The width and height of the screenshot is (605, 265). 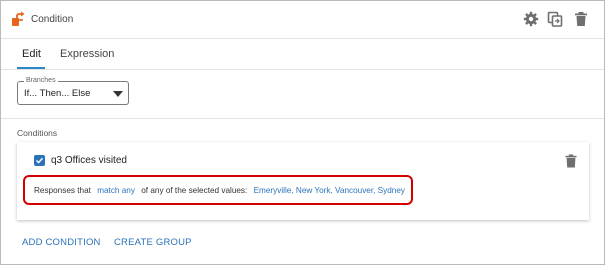 I want to click on rule-middle-text: of any of the selected values:, so click(x=194, y=190).